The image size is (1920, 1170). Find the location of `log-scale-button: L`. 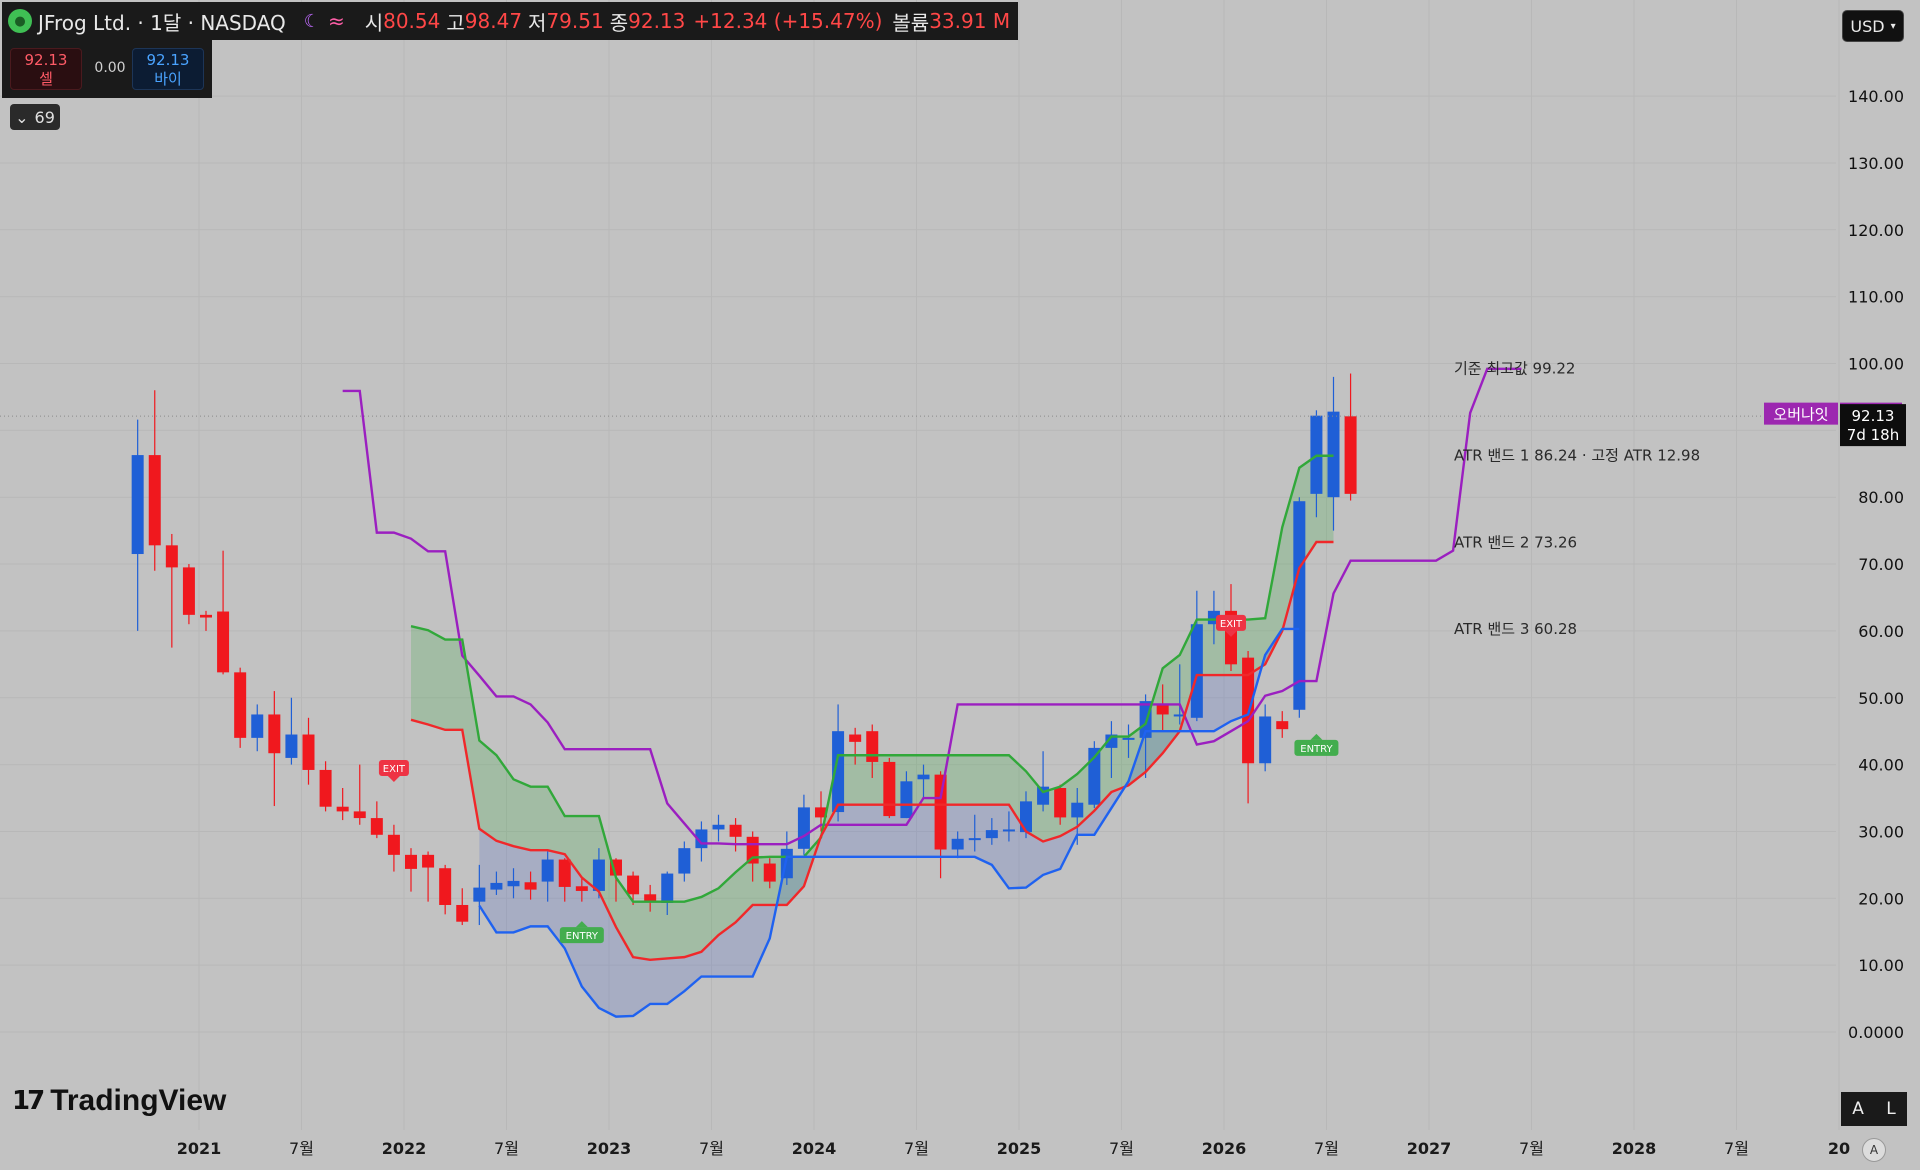

log-scale-button: L is located at coordinates (1890, 1109).